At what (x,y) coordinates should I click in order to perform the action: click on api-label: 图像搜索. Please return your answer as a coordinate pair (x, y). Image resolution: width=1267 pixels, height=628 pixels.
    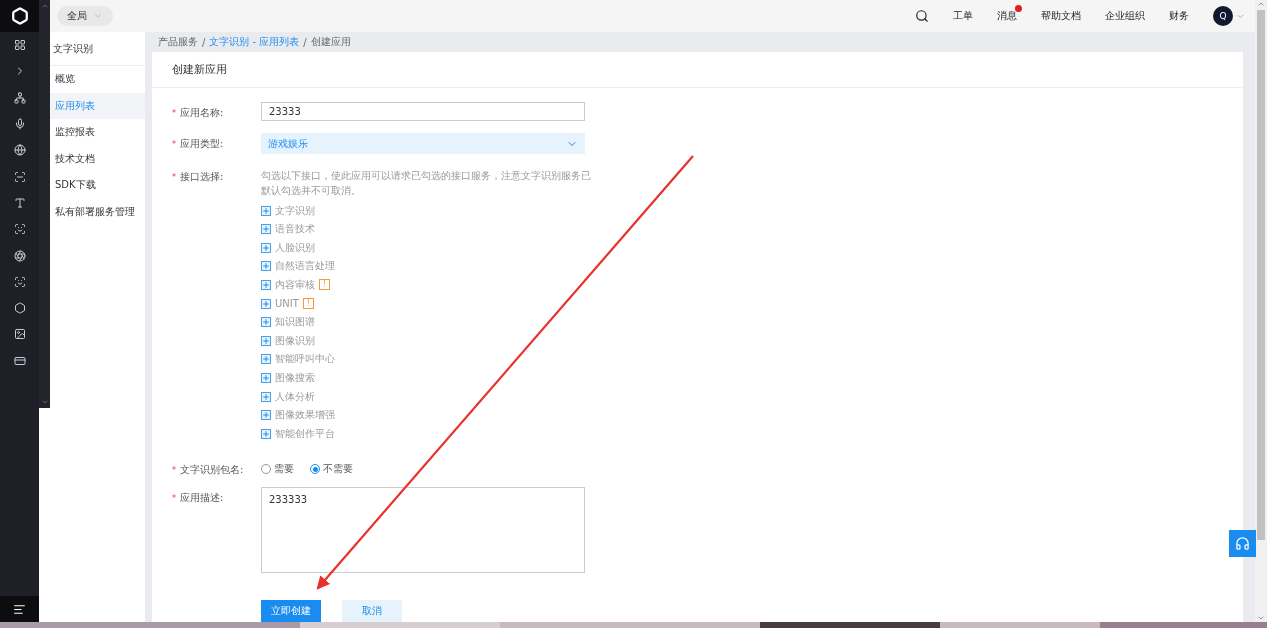
    Looking at the image, I should click on (295, 377).